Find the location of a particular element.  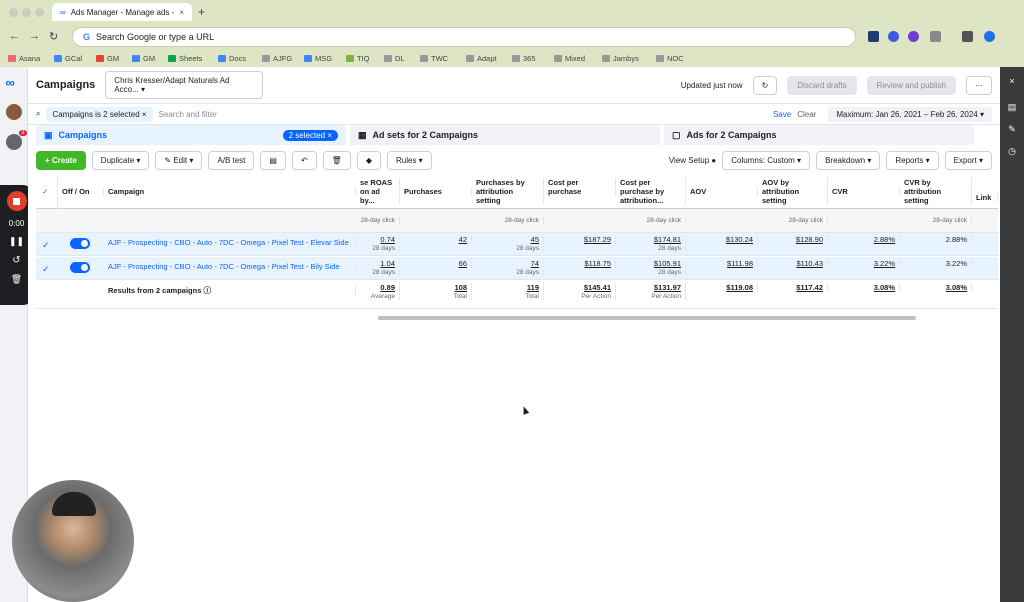

filter-chip: Campaigns is 2 selected × is located at coordinates (99, 114).